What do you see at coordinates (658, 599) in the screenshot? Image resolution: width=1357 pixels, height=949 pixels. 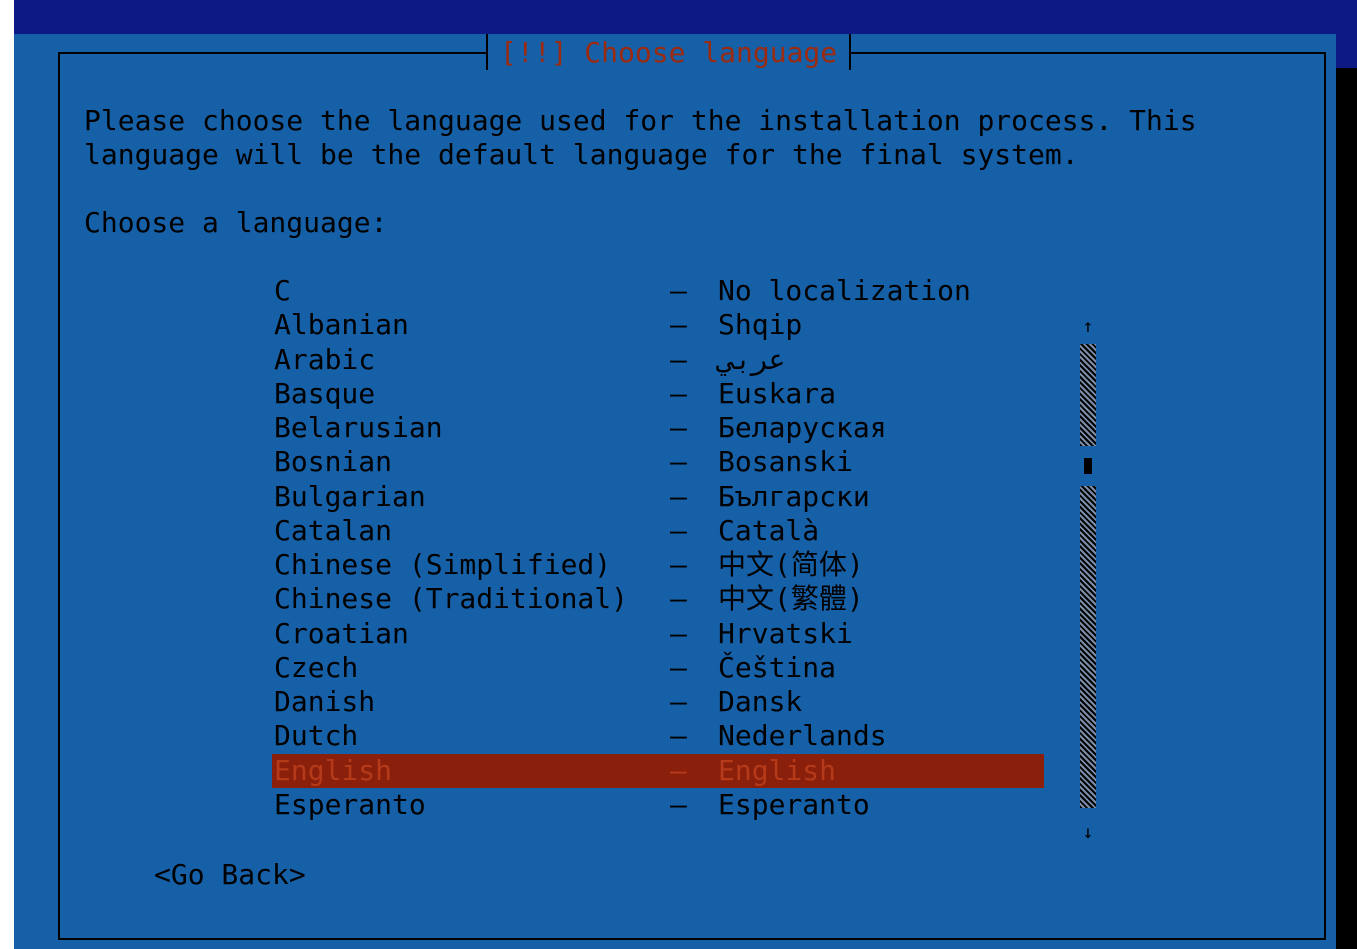 I see `language-option: Chinese (Traditional) – 中文(繁體)` at bounding box center [658, 599].